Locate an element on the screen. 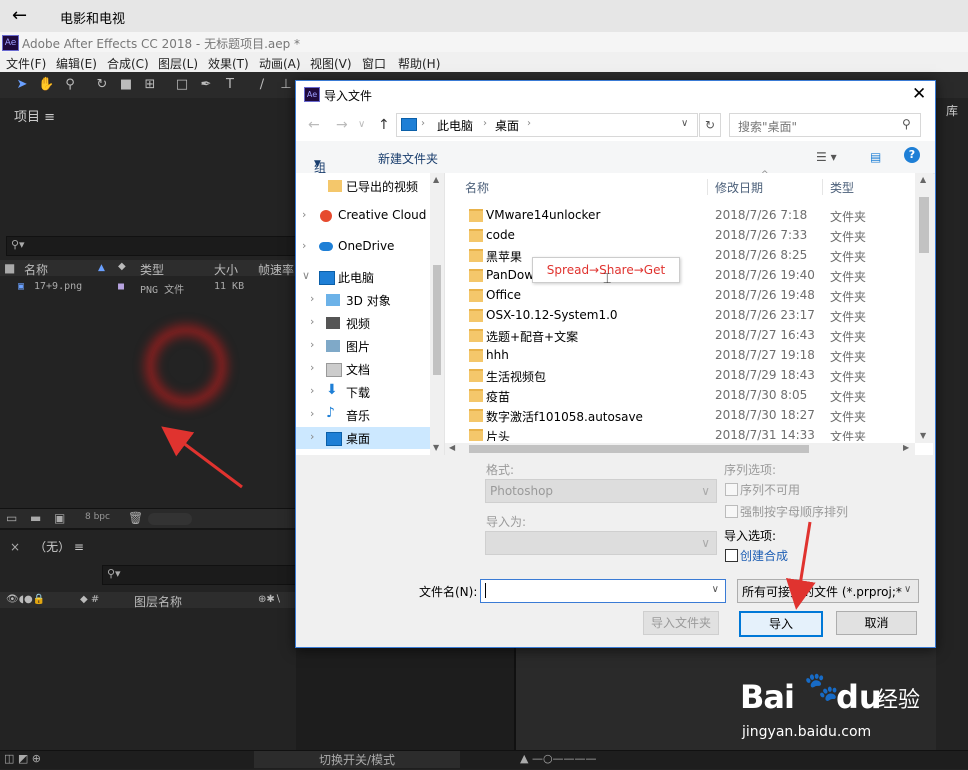 The image size is (968, 770). pen-tool-icon: ✒ is located at coordinates (206, 85).